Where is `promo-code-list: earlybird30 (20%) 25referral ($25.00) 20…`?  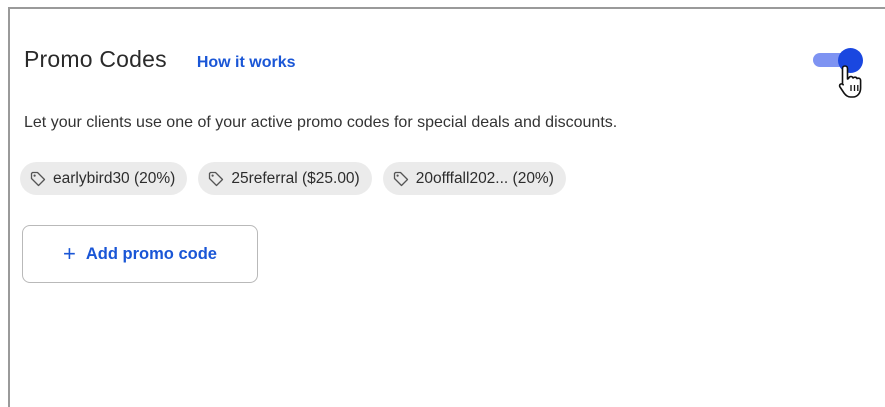
promo-code-list: earlybird30 (20%) 25referral ($25.00) 20… is located at coordinates (293, 178).